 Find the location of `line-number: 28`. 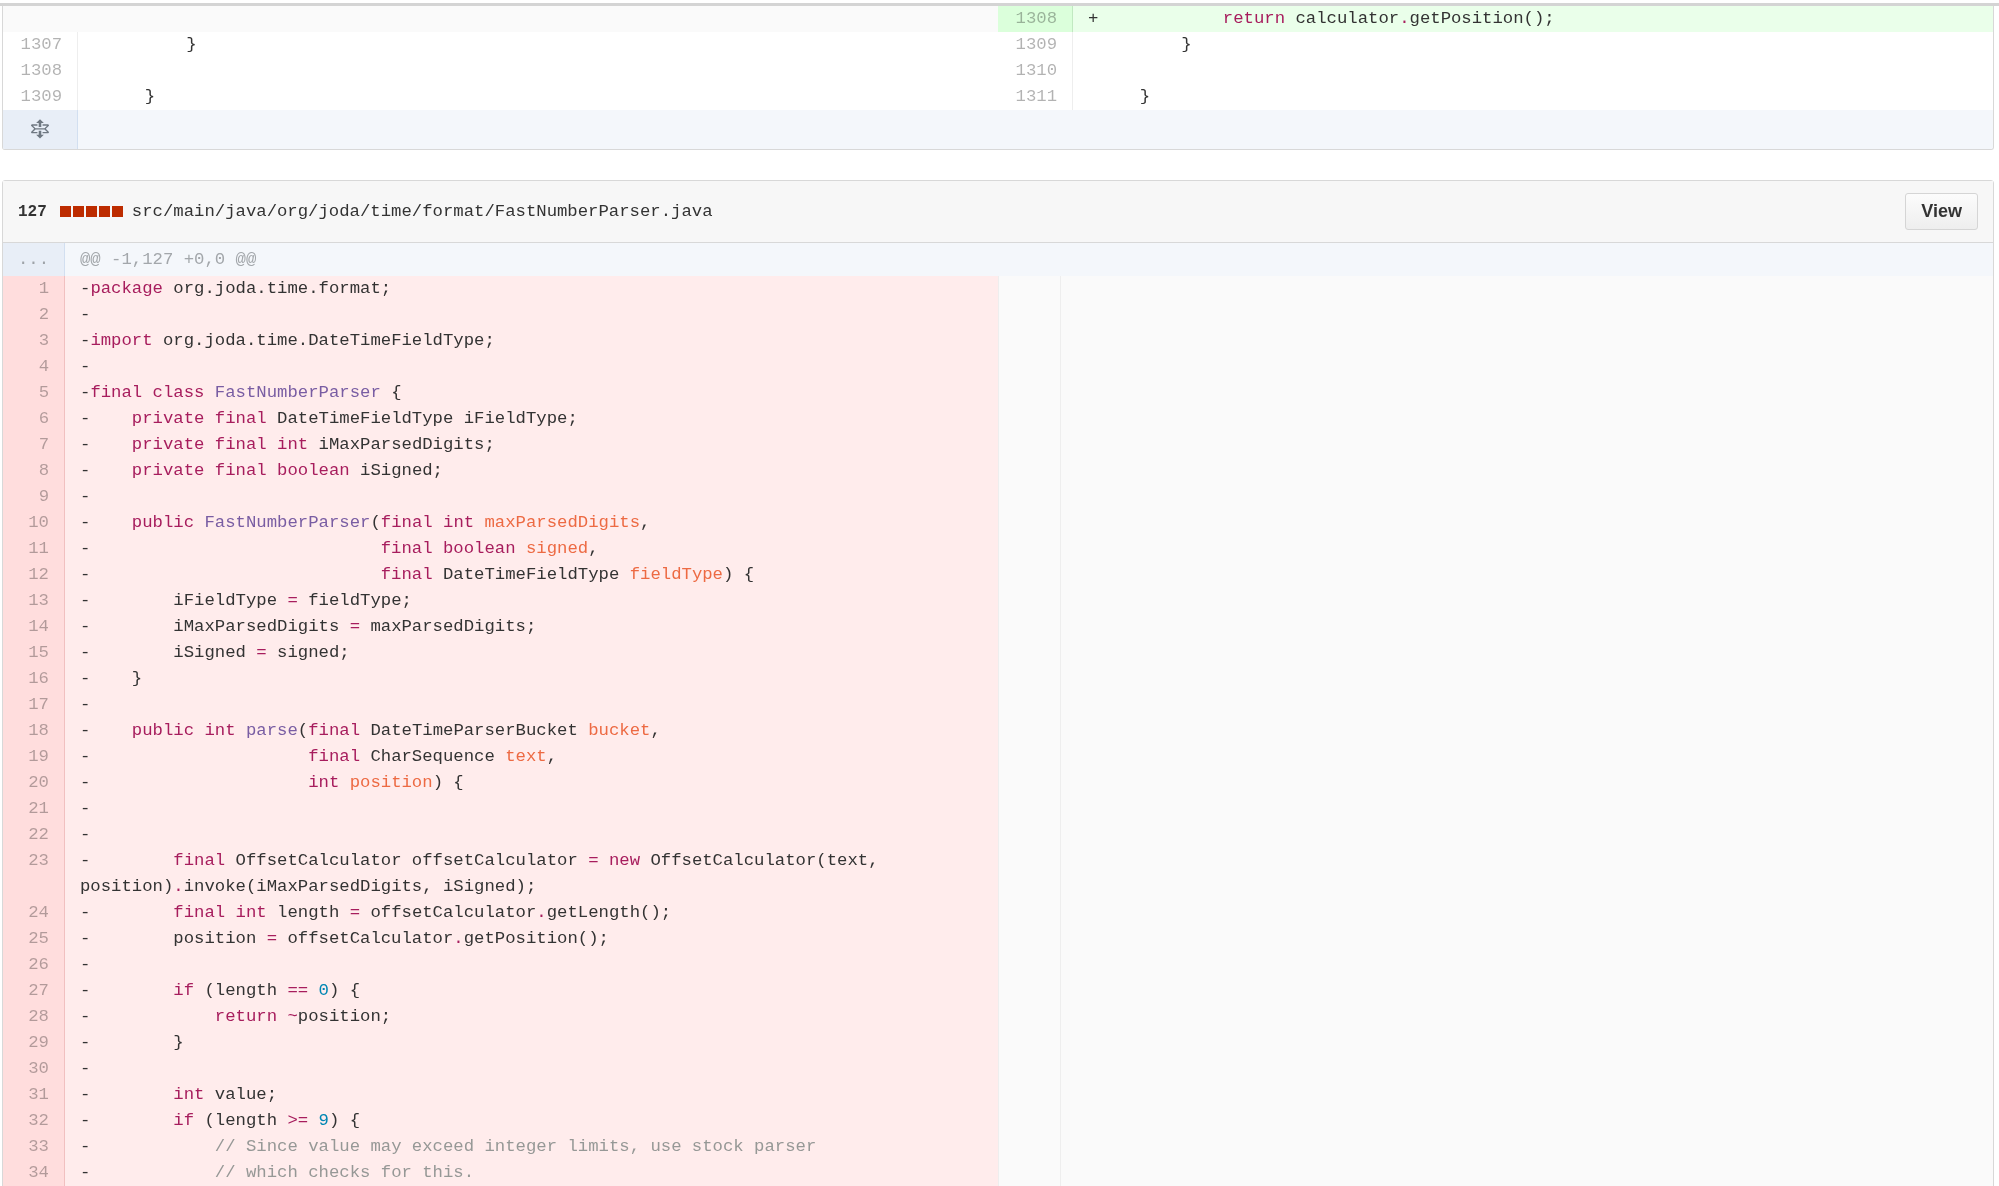

line-number: 28 is located at coordinates (34, 1017).